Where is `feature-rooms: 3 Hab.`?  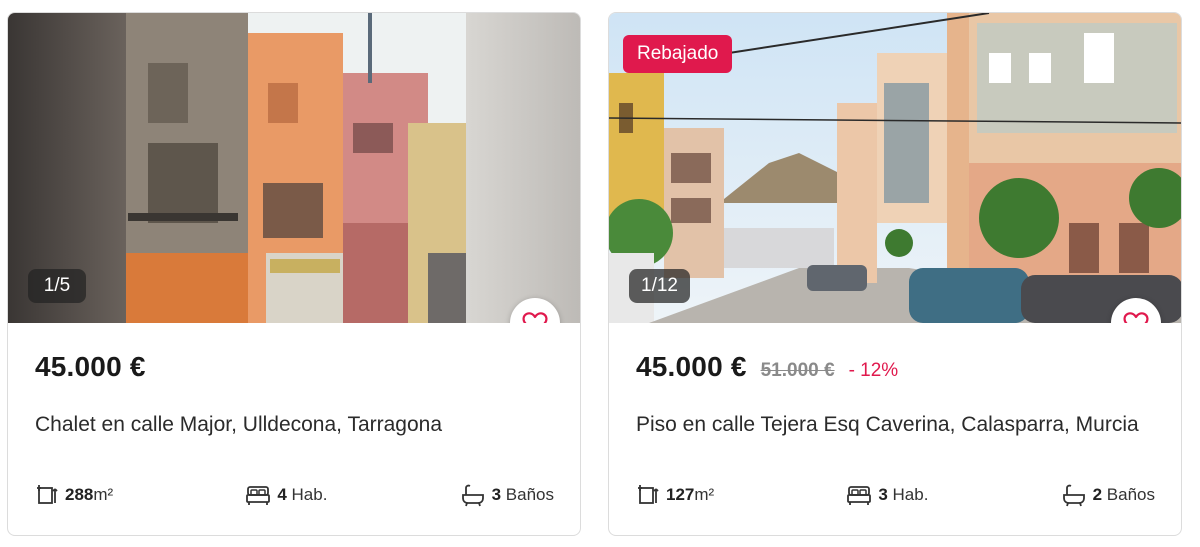
feature-rooms: 3 Hab. is located at coordinates (887, 495).